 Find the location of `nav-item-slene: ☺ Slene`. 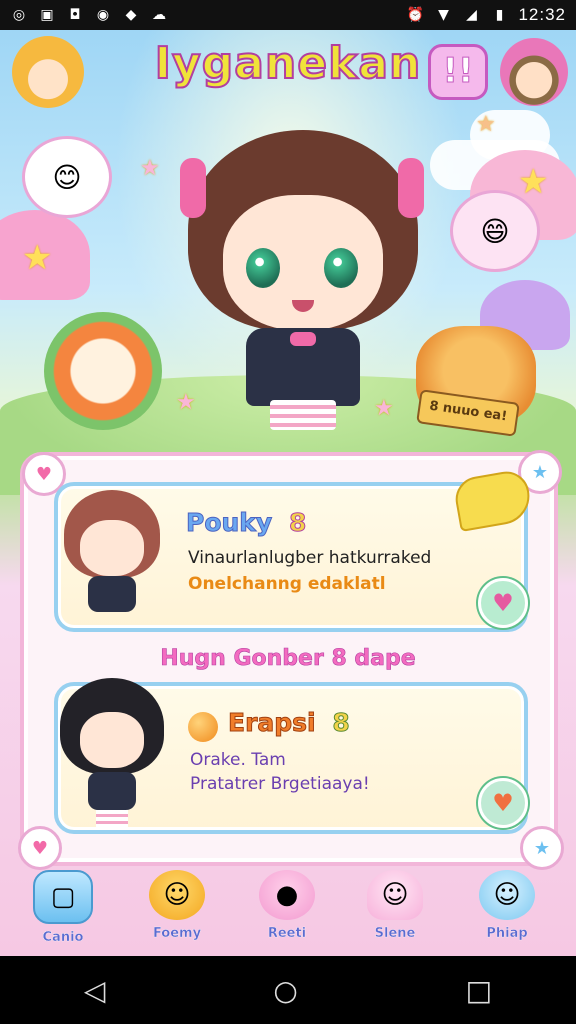

nav-item-slene: ☺ Slene is located at coordinates (395, 911).